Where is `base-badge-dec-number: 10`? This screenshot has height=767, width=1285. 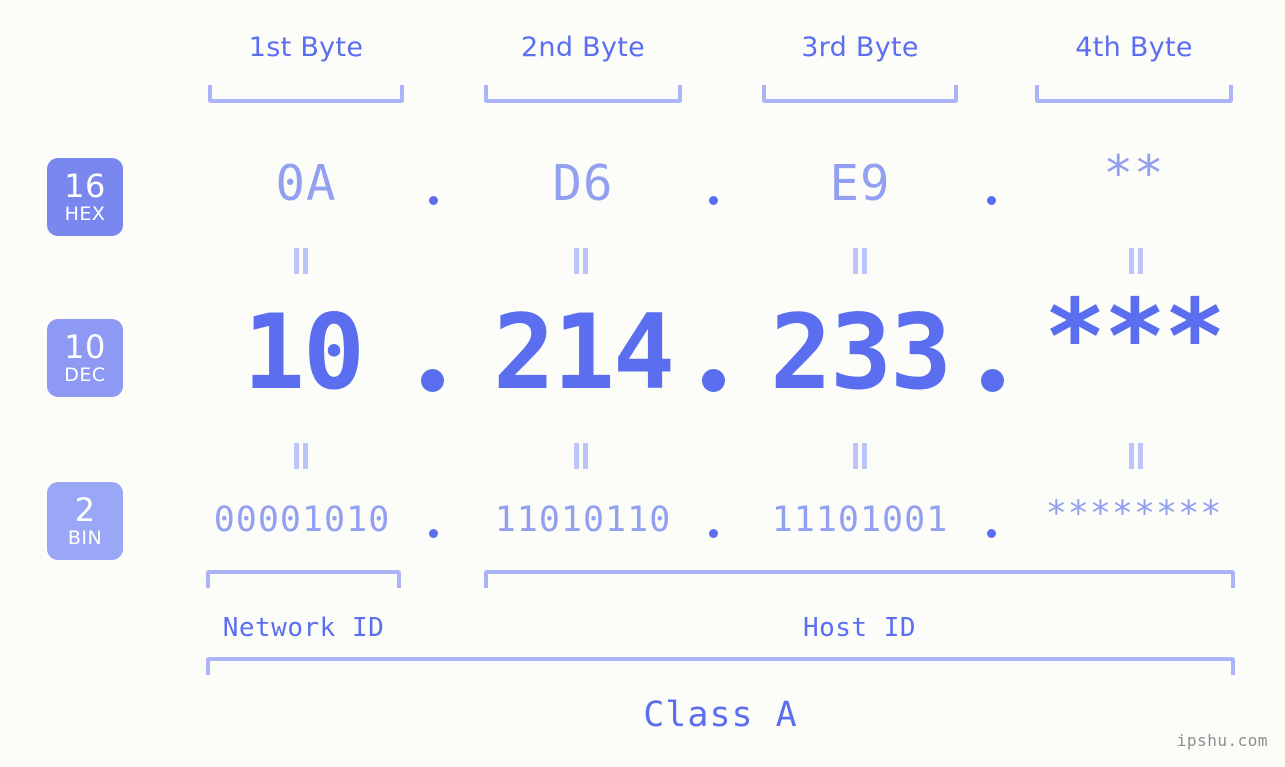
base-badge-dec-number: 10 is located at coordinates (85, 347).